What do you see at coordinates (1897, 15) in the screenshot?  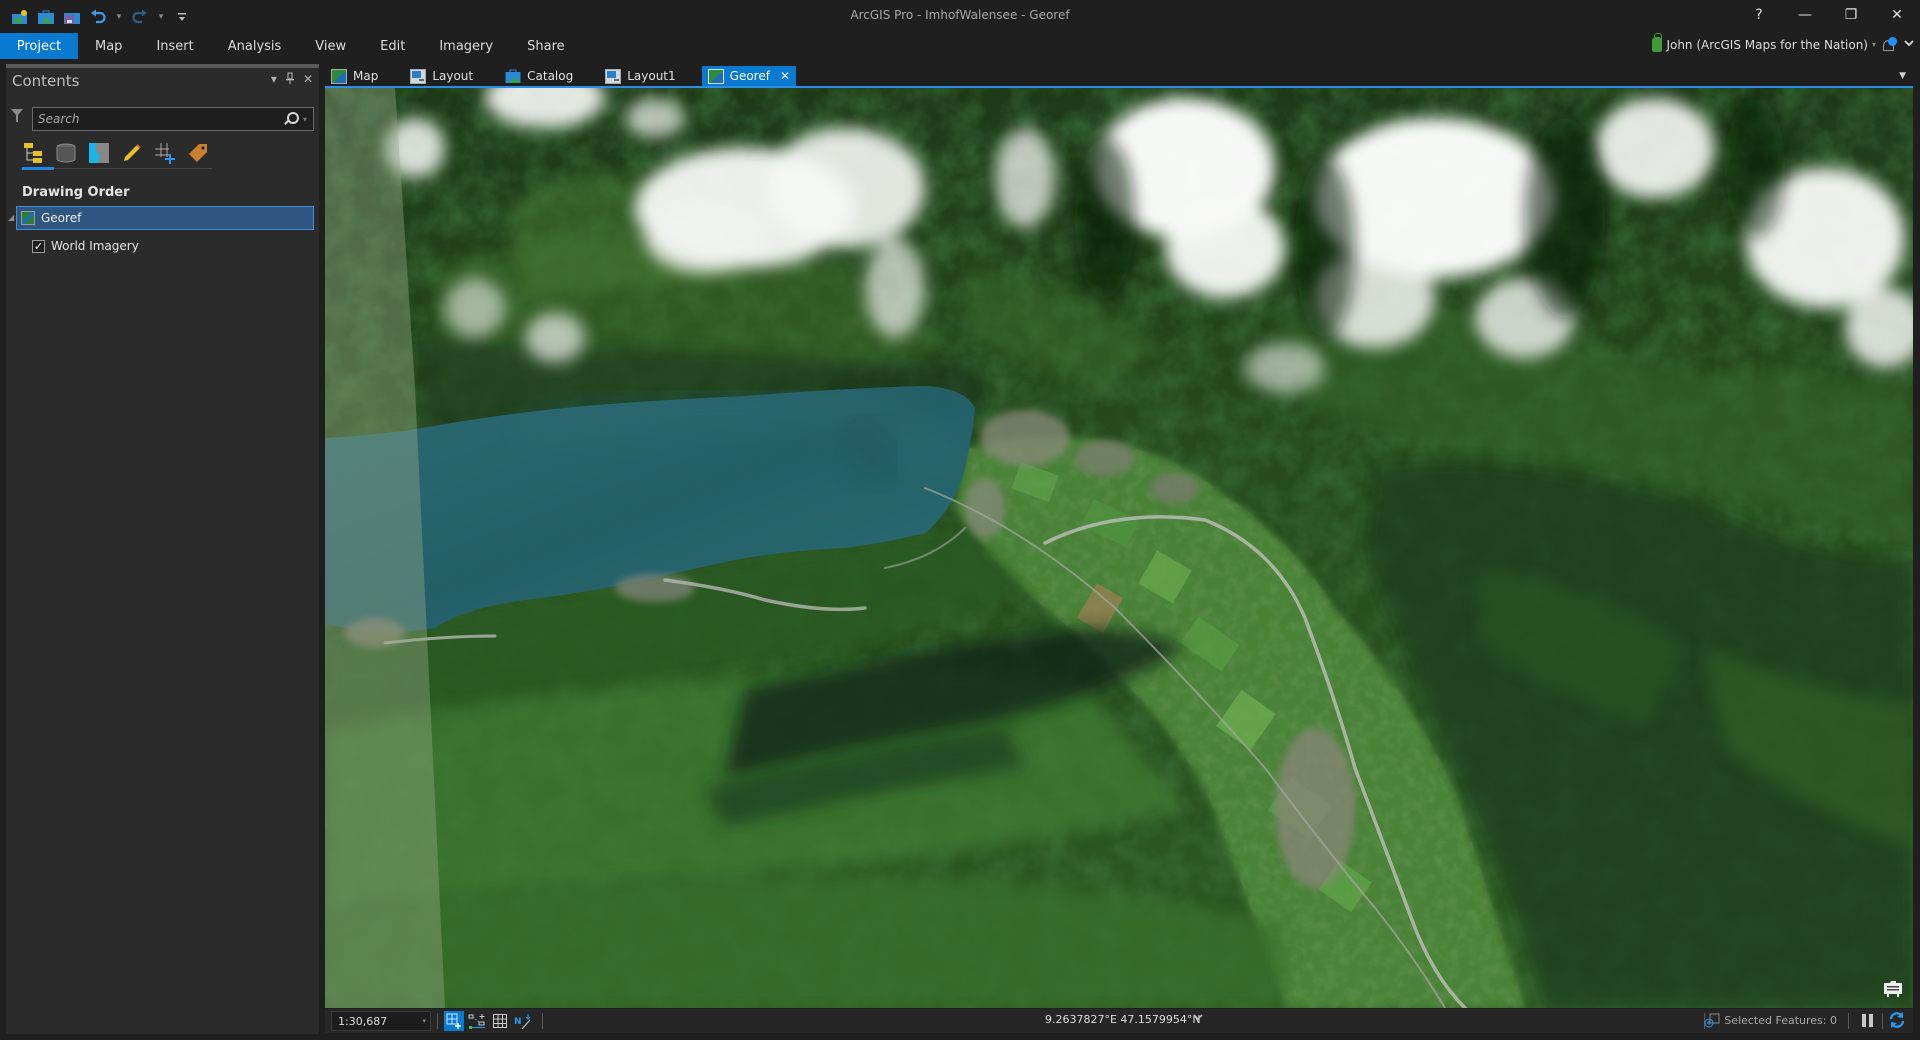 I see `close-button: ✕` at bounding box center [1897, 15].